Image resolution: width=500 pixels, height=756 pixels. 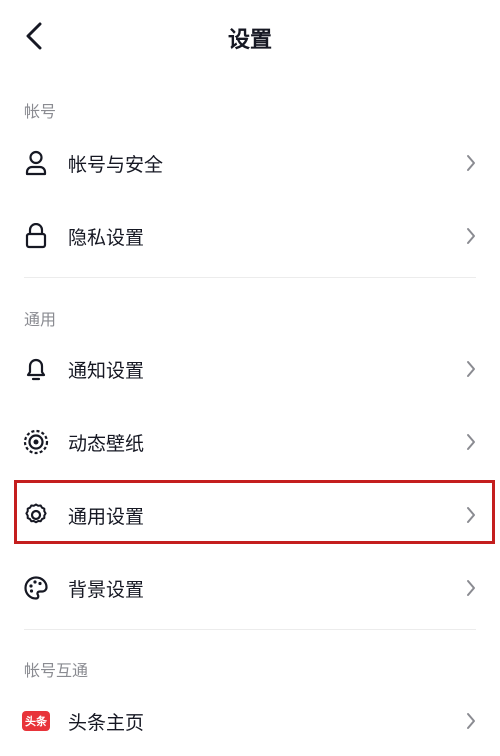 I want to click on section-title-account: 帐号, so click(x=40, y=111).